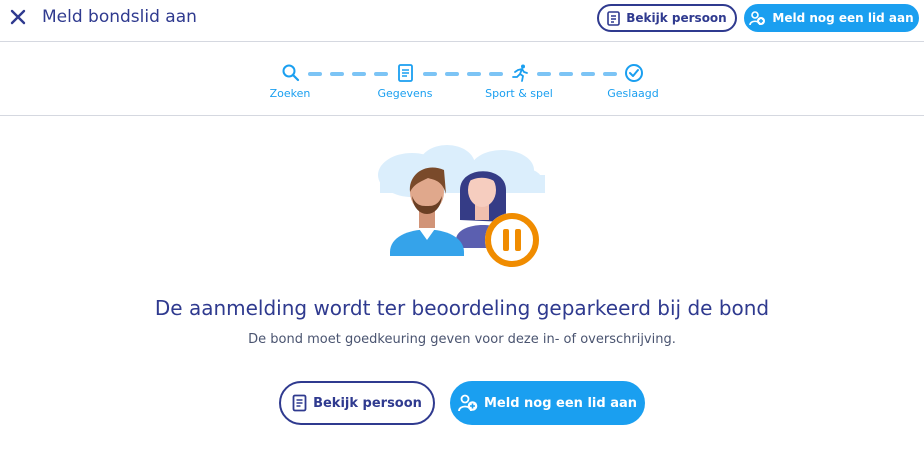 The image size is (924, 456). What do you see at coordinates (520, 73) in the screenshot?
I see `running-icon` at bounding box center [520, 73].